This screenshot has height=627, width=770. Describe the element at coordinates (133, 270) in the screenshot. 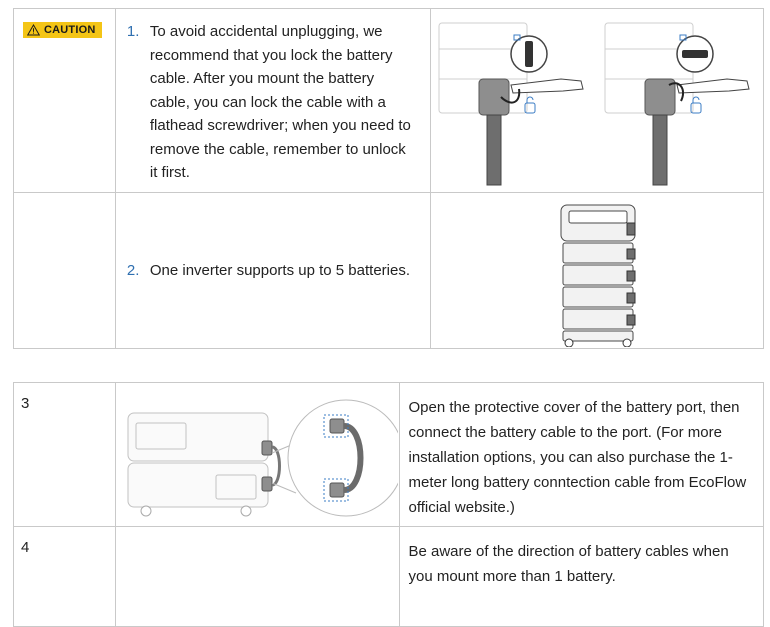

I see `step-number: 2.` at that location.